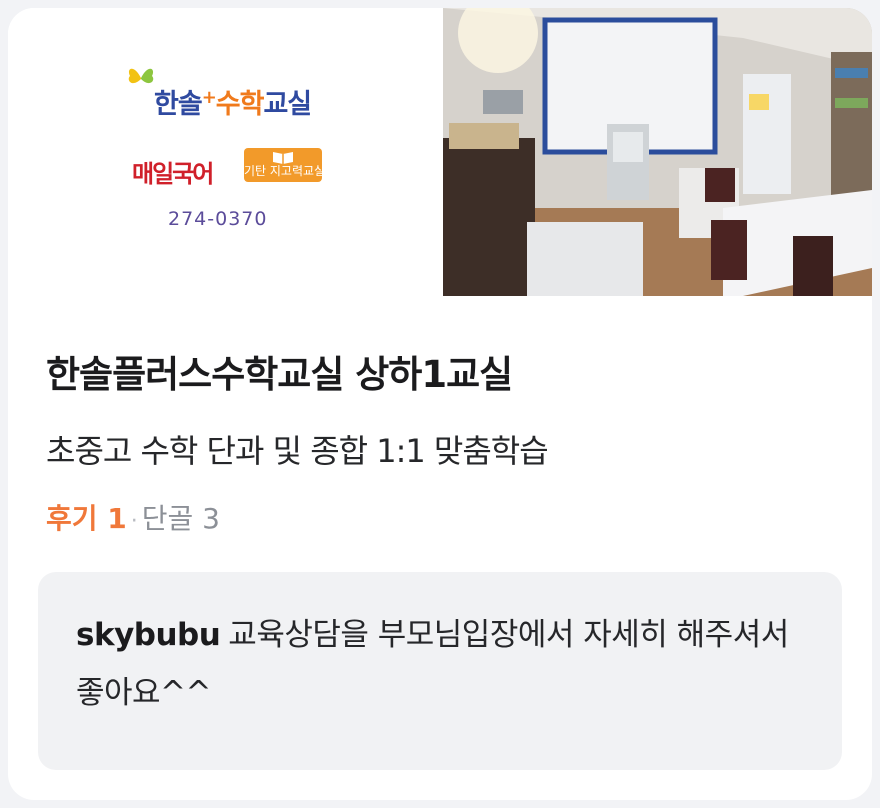  Describe the element at coordinates (436, 664) in the screenshot. I see `review-body: skybubu 교육상담을 부모님입장에서 자세히 해주셔서 좋아요^^` at that location.